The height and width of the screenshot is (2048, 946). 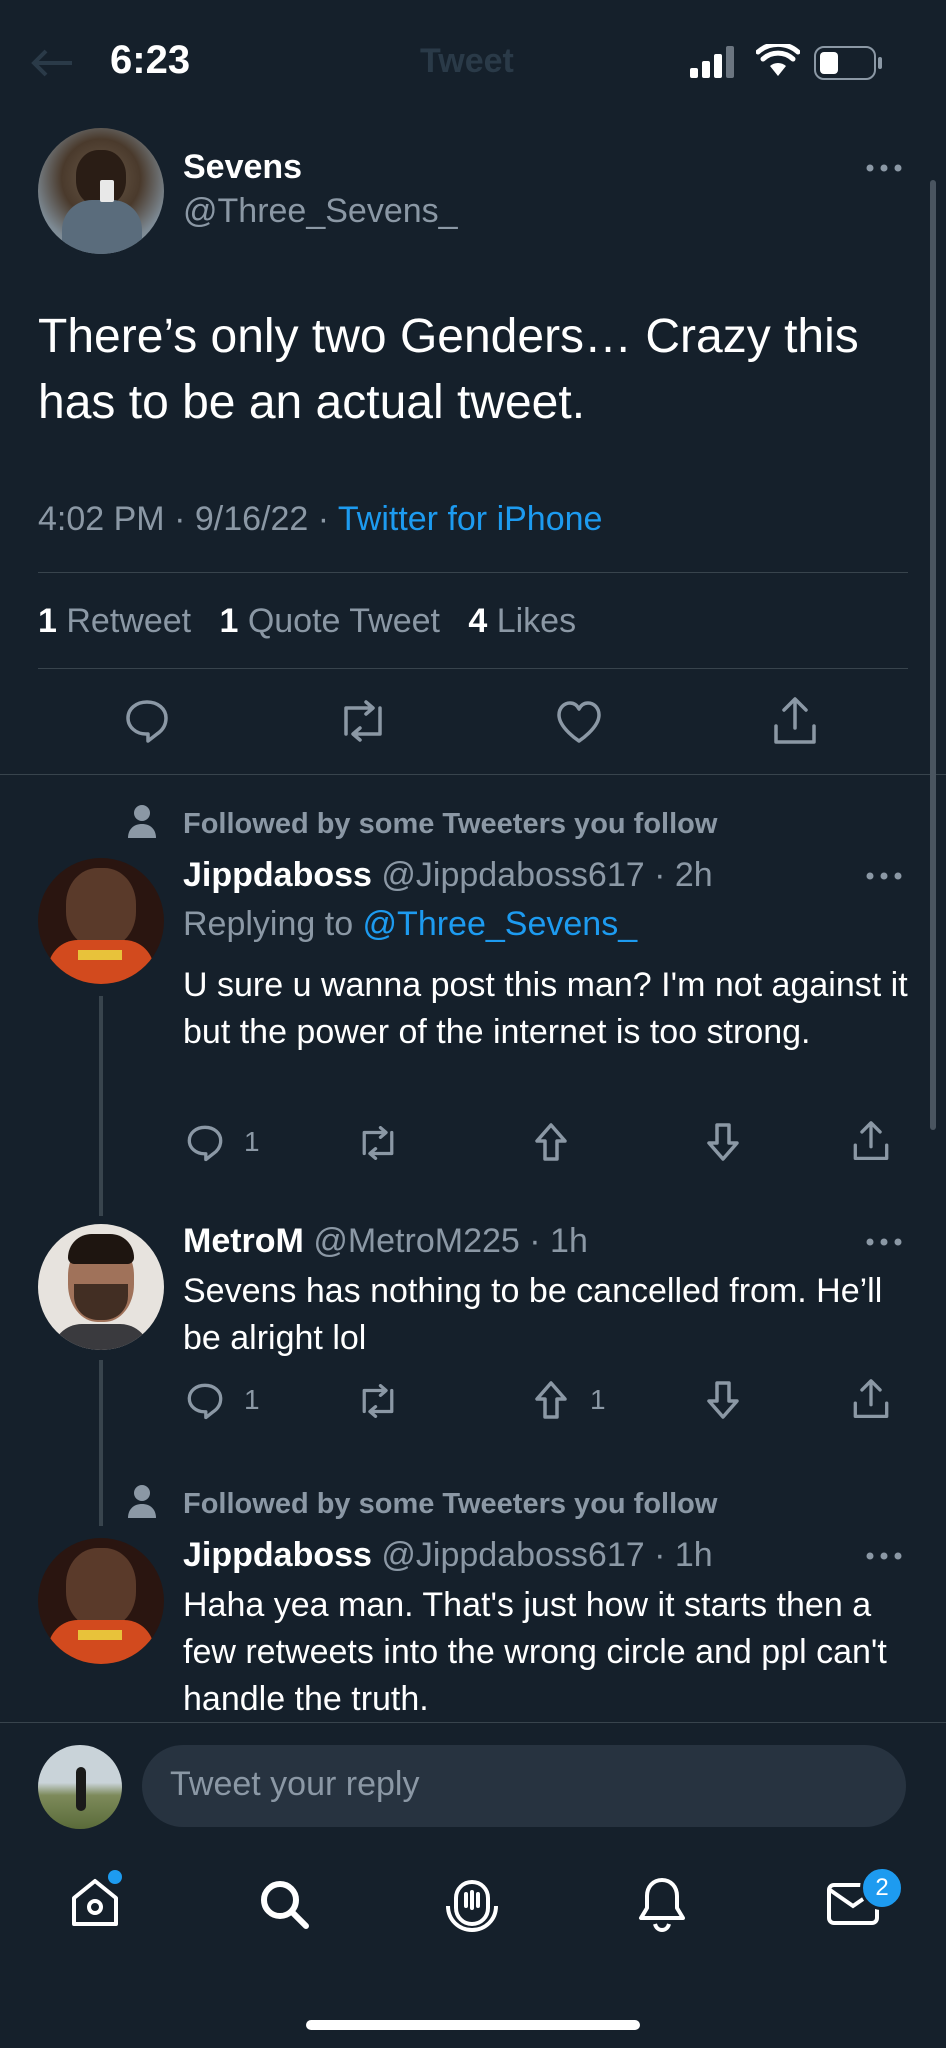 I want to click on composer-bar: Tweet your reply, so click(x=473, y=1783).